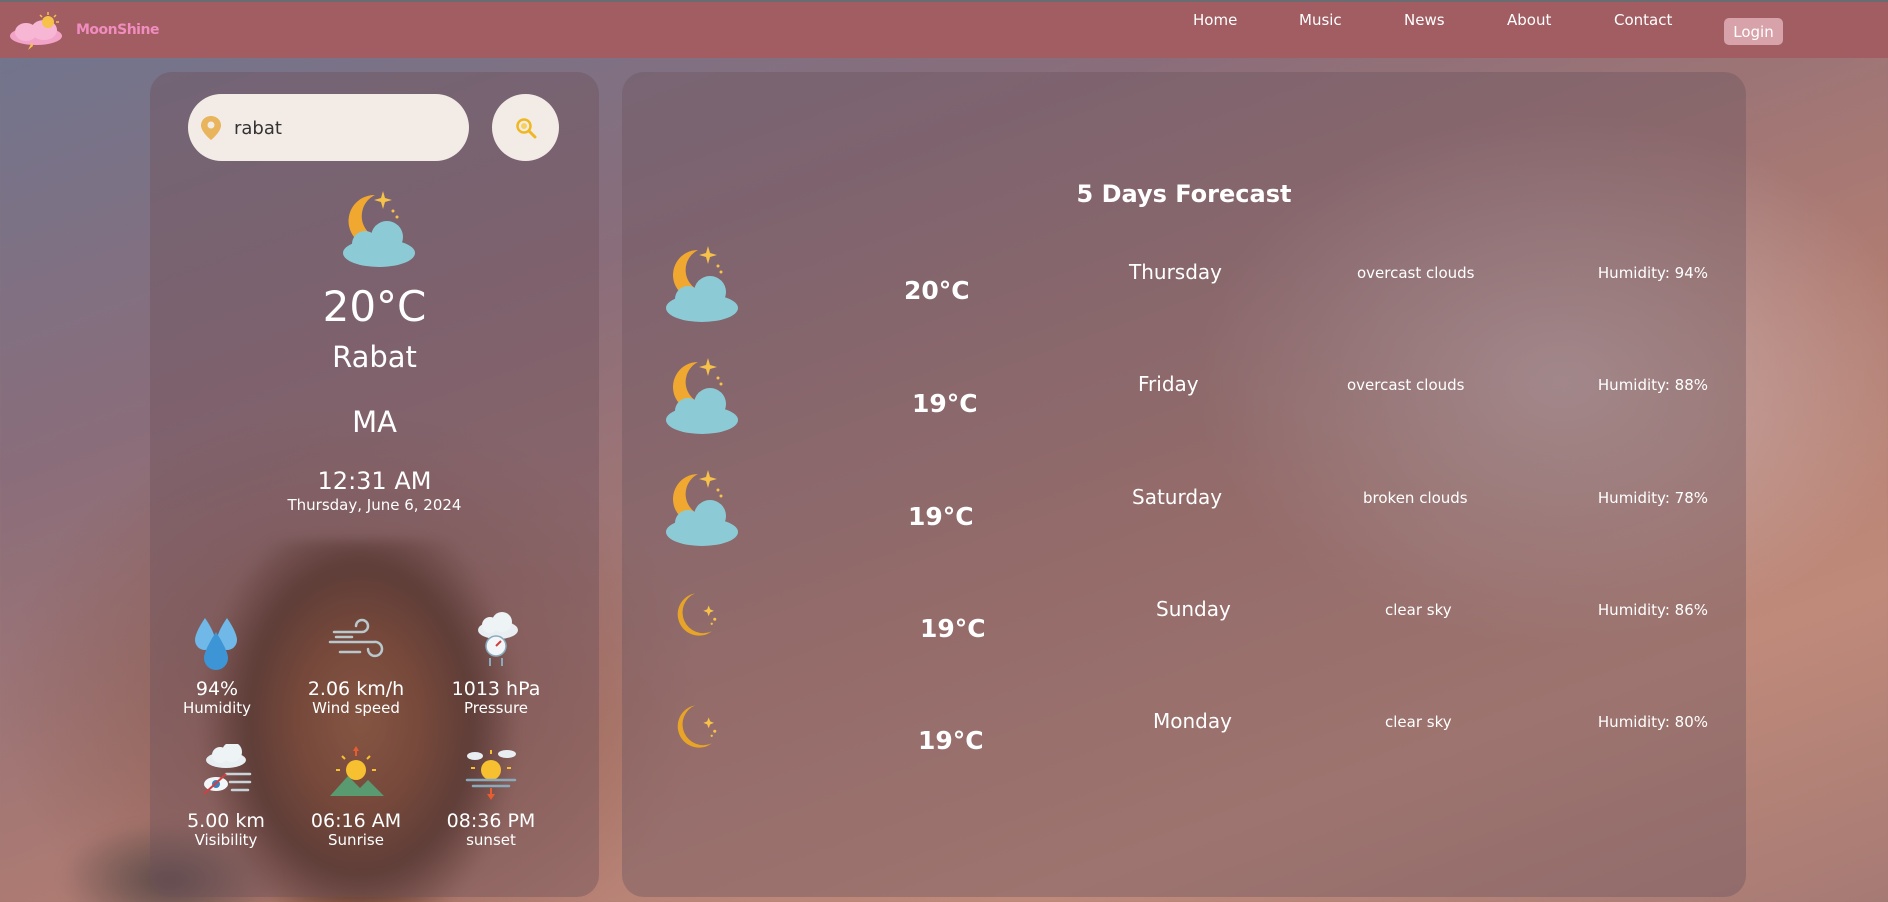 This screenshot has height=902, width=1888. What do you see at coordinates (937, 290) in the screenshot?
I see `forecast-temp: 20°C` at bounding box center [937, 290].